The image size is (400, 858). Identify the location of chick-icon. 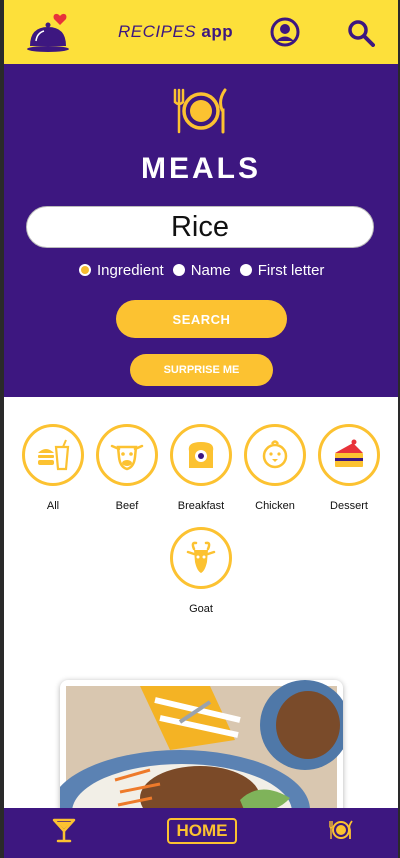
(275, 454).